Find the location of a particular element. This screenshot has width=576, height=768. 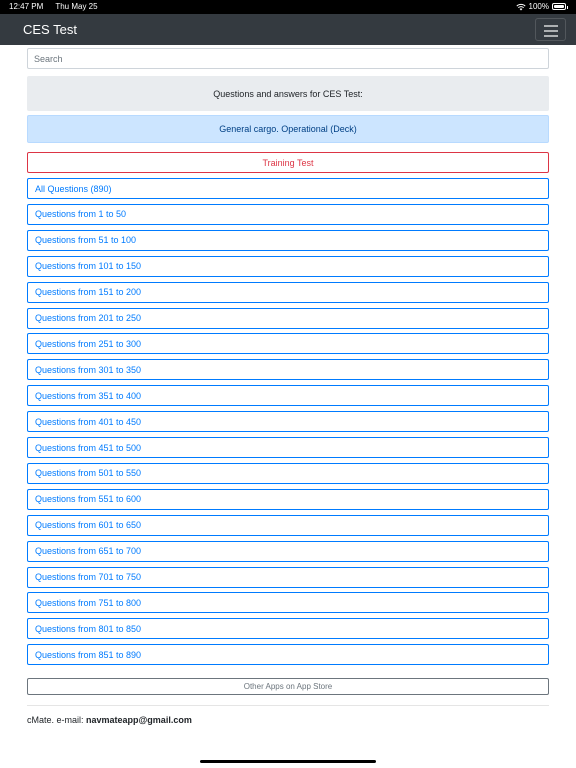

question-range-button: Questions from 201 to 250 is located at coordinates (288, 318).